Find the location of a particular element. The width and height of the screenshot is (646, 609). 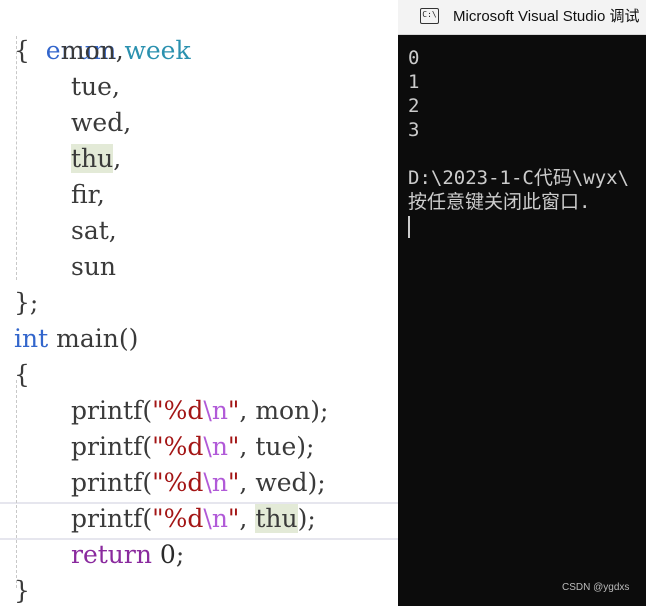

console-title-bar: C:\ Microsoft Visual Studio 调试 is located at coordinates (522, 17).